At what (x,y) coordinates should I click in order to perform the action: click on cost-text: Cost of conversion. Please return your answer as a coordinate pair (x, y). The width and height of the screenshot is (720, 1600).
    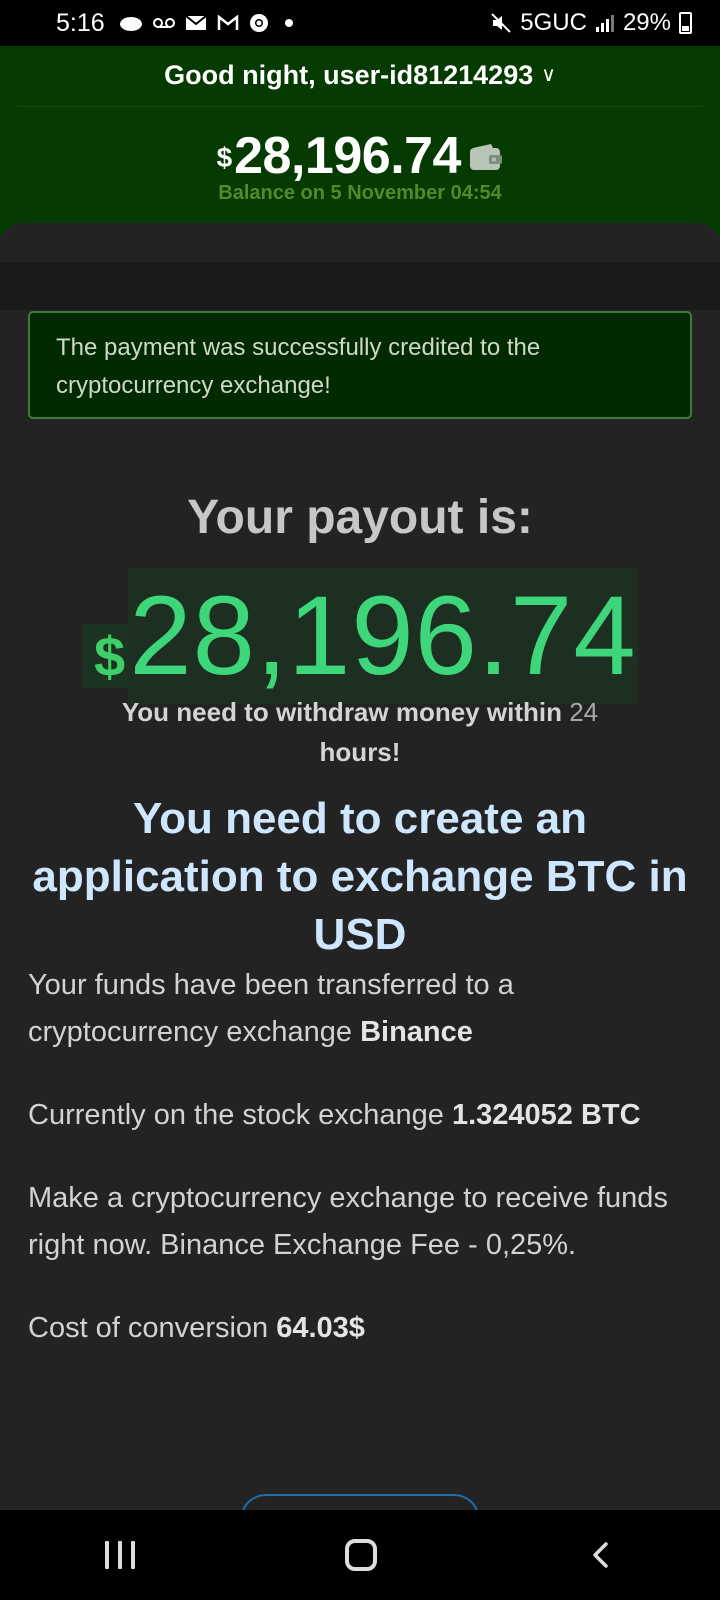
    Looking at the image, I should click on (148, 1328).